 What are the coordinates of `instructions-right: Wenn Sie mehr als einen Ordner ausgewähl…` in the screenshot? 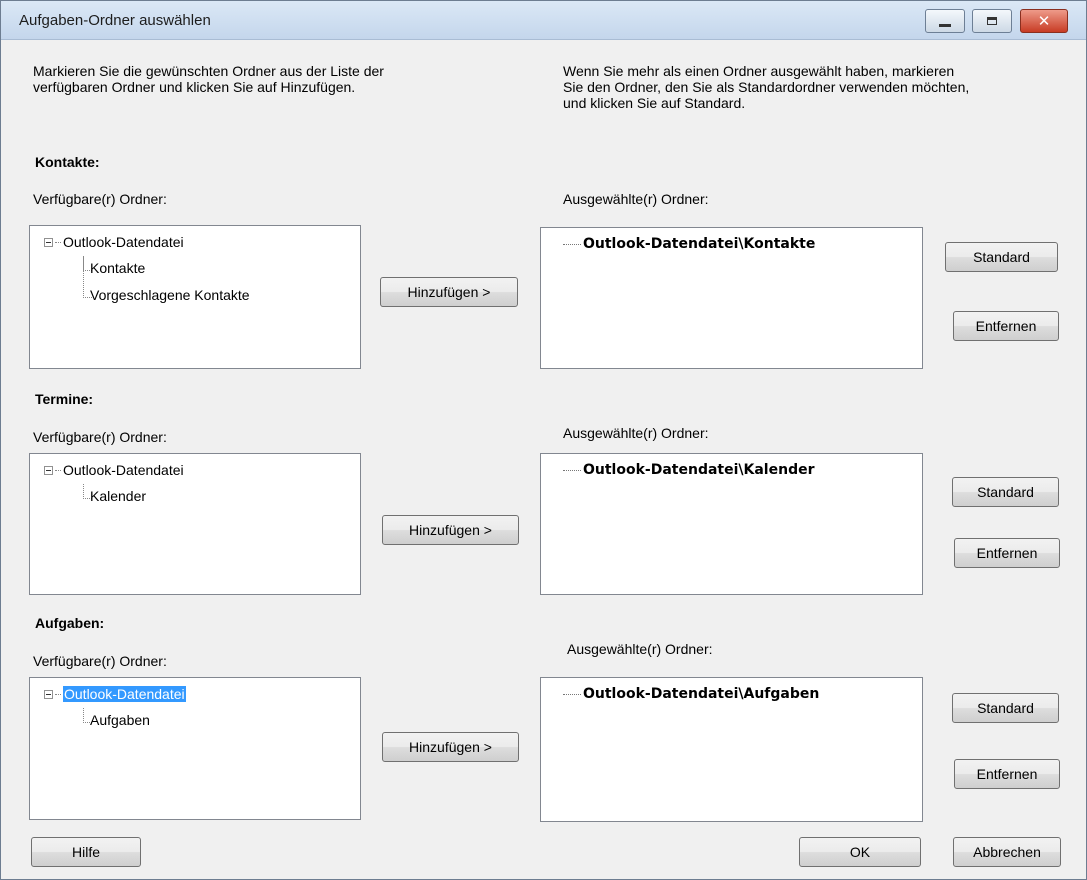 It's located at (766, 87).